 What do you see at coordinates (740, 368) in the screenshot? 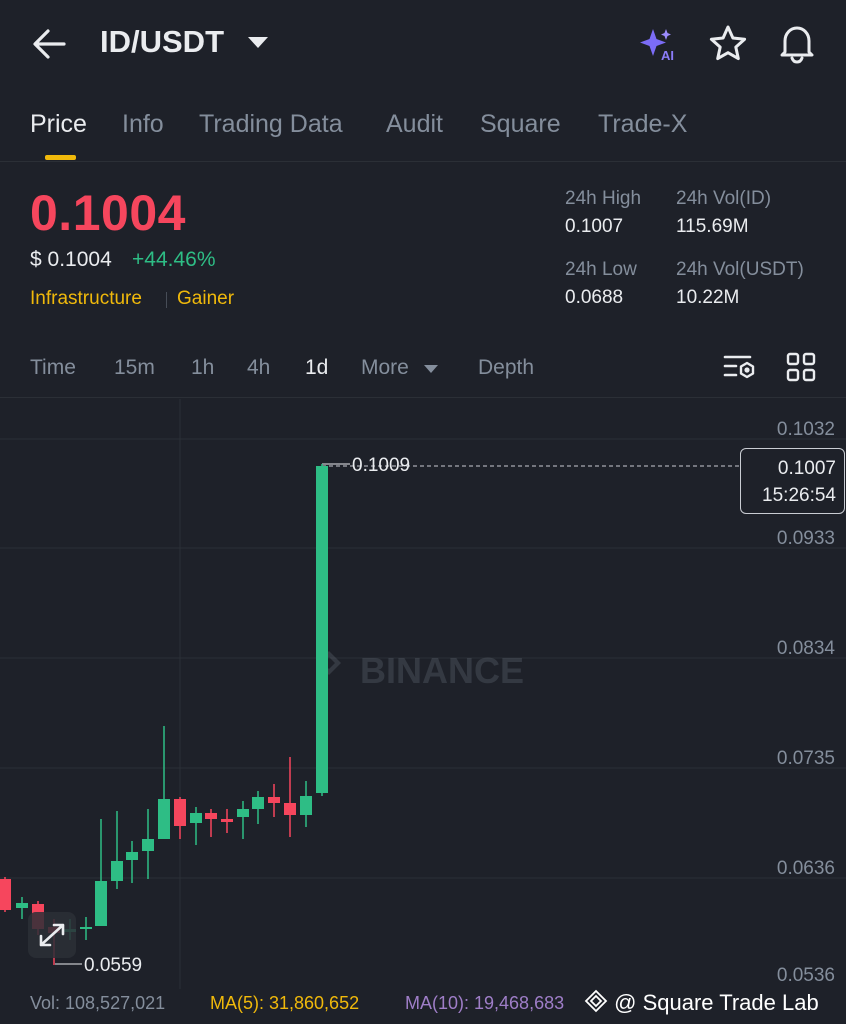
I see `chart-settings-icon` at bounding box center [740, 368].